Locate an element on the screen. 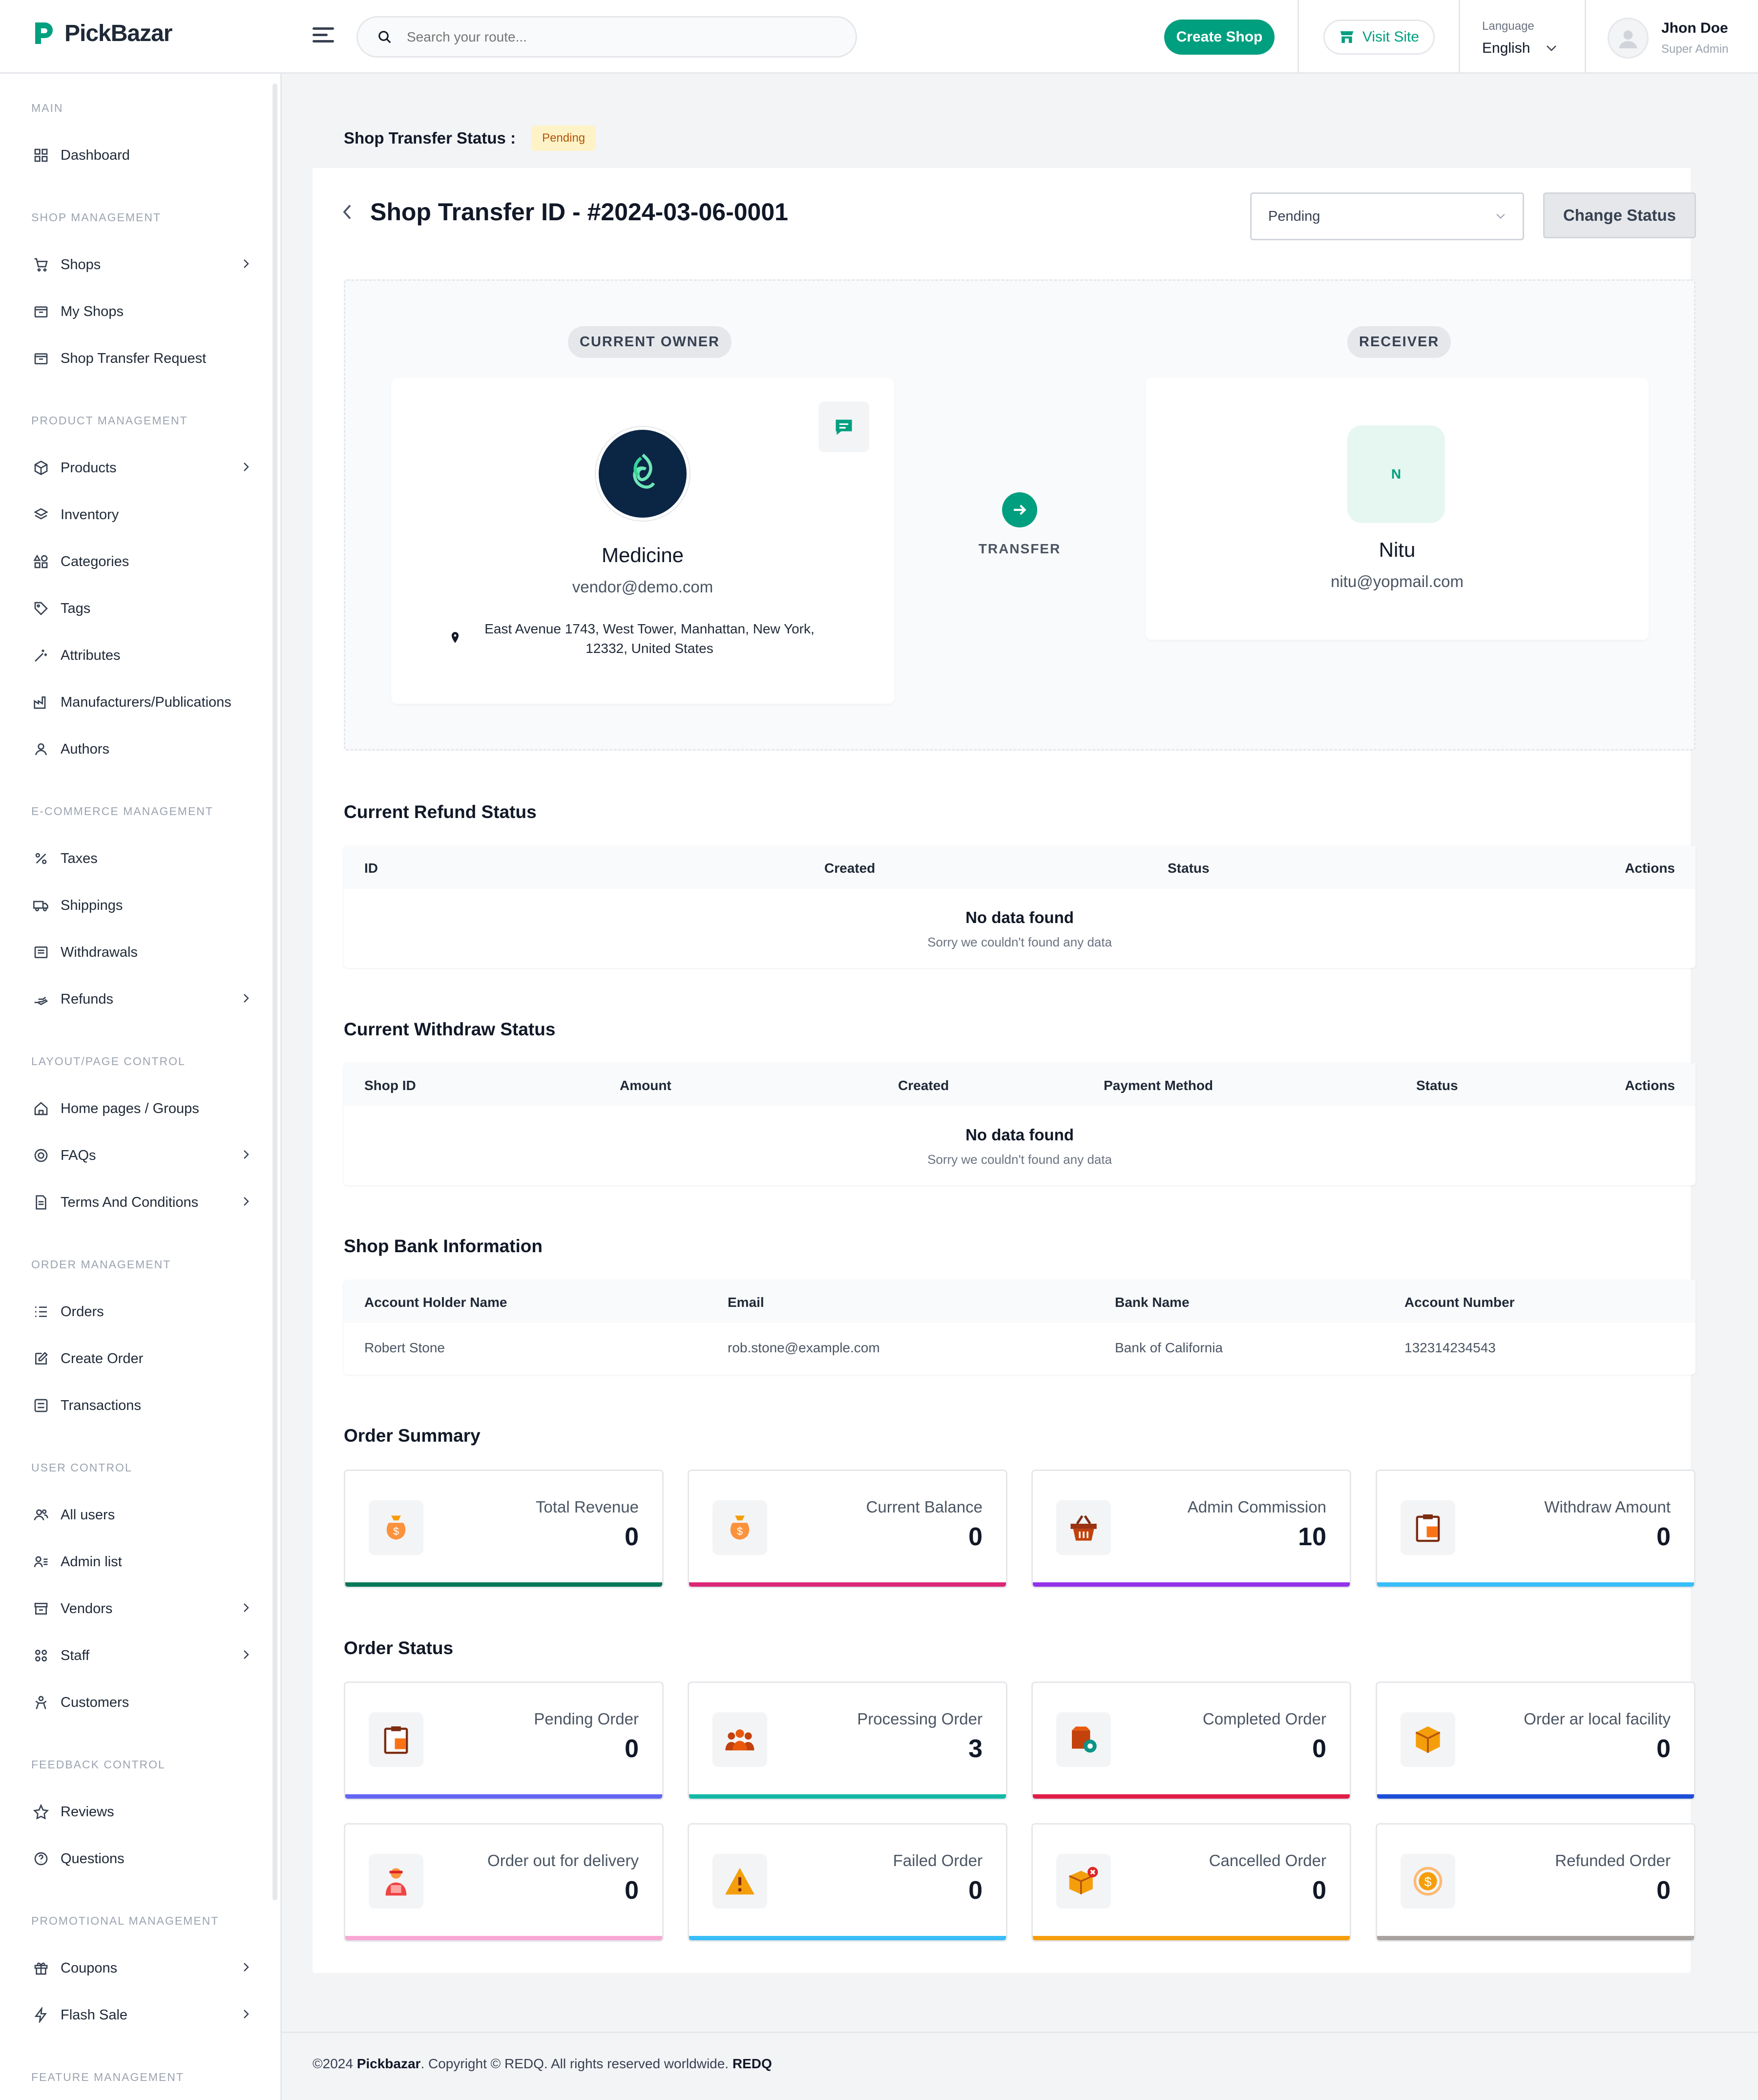  section-order: ORDER MANAGEMENT is located at coordinates (101, 1264).